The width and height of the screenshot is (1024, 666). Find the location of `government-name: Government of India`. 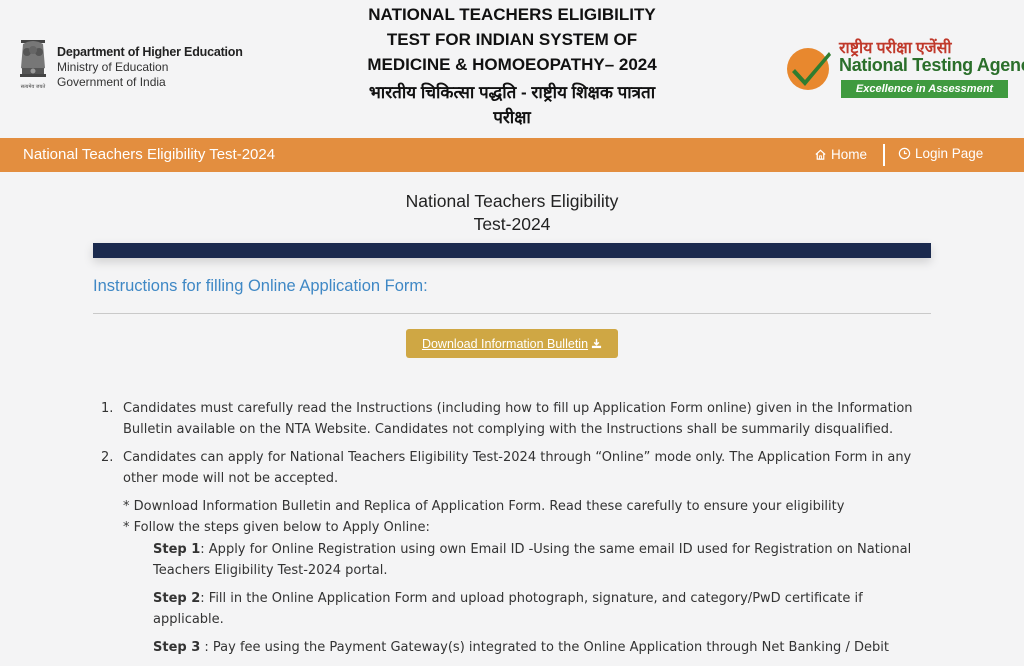

government-name: Government of India is located at coordinates (111, 82).